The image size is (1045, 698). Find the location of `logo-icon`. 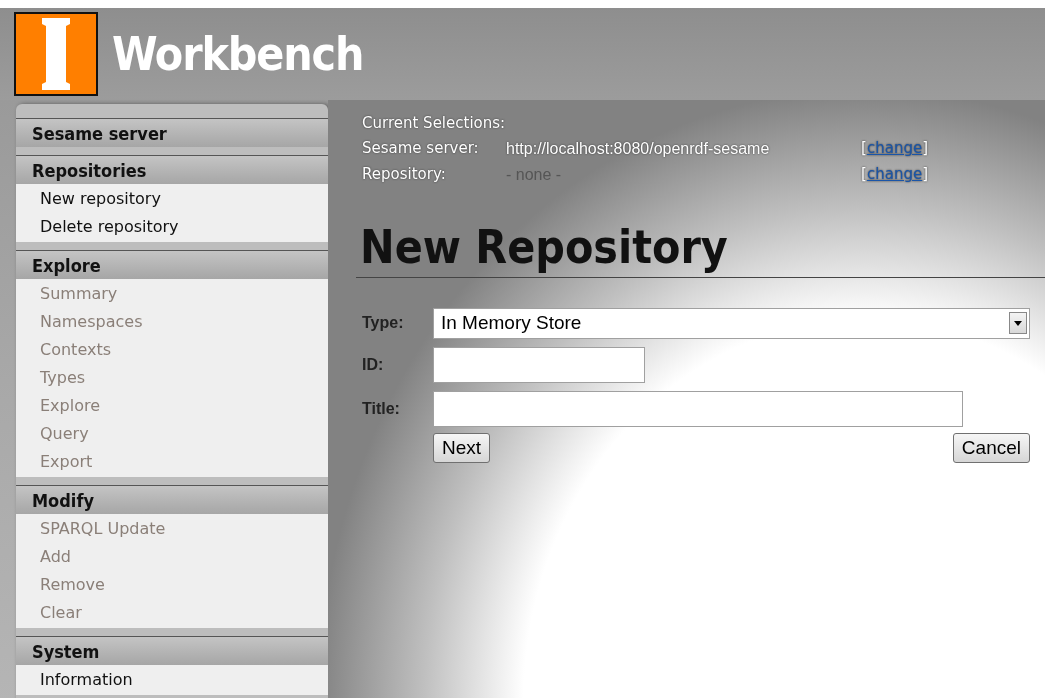

logo-icon is located at coordinates (56, 54).